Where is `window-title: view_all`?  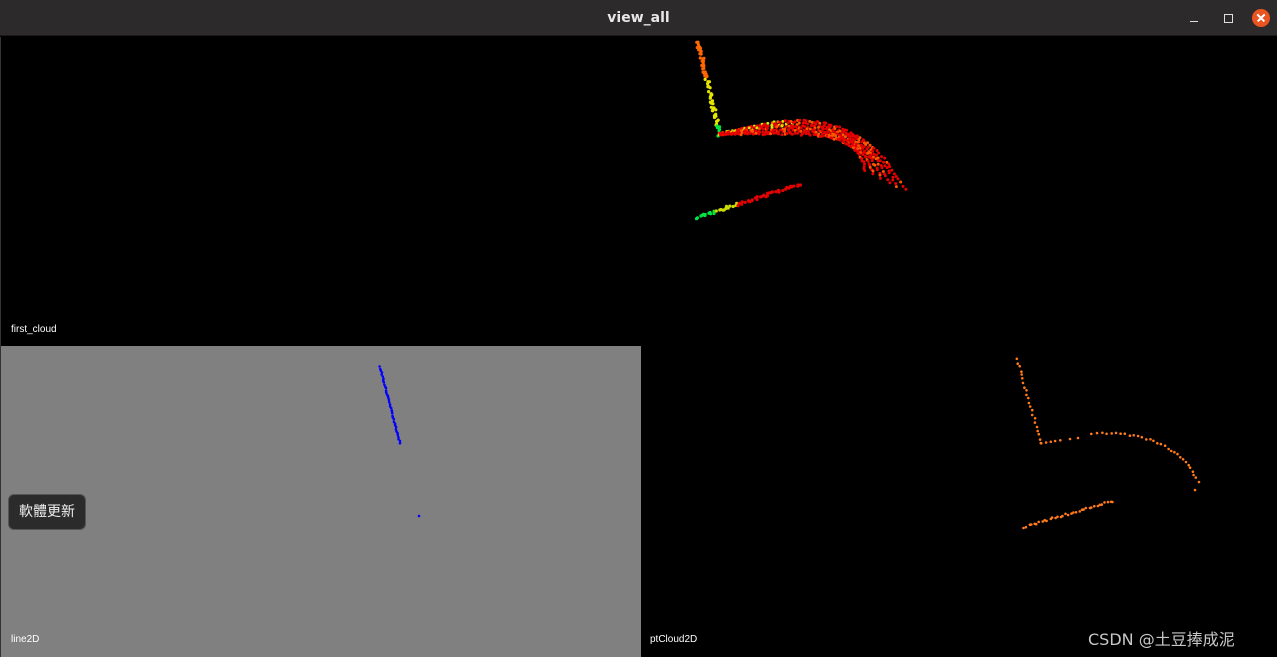 window-title: view_all is located at coordinates (638, 18).